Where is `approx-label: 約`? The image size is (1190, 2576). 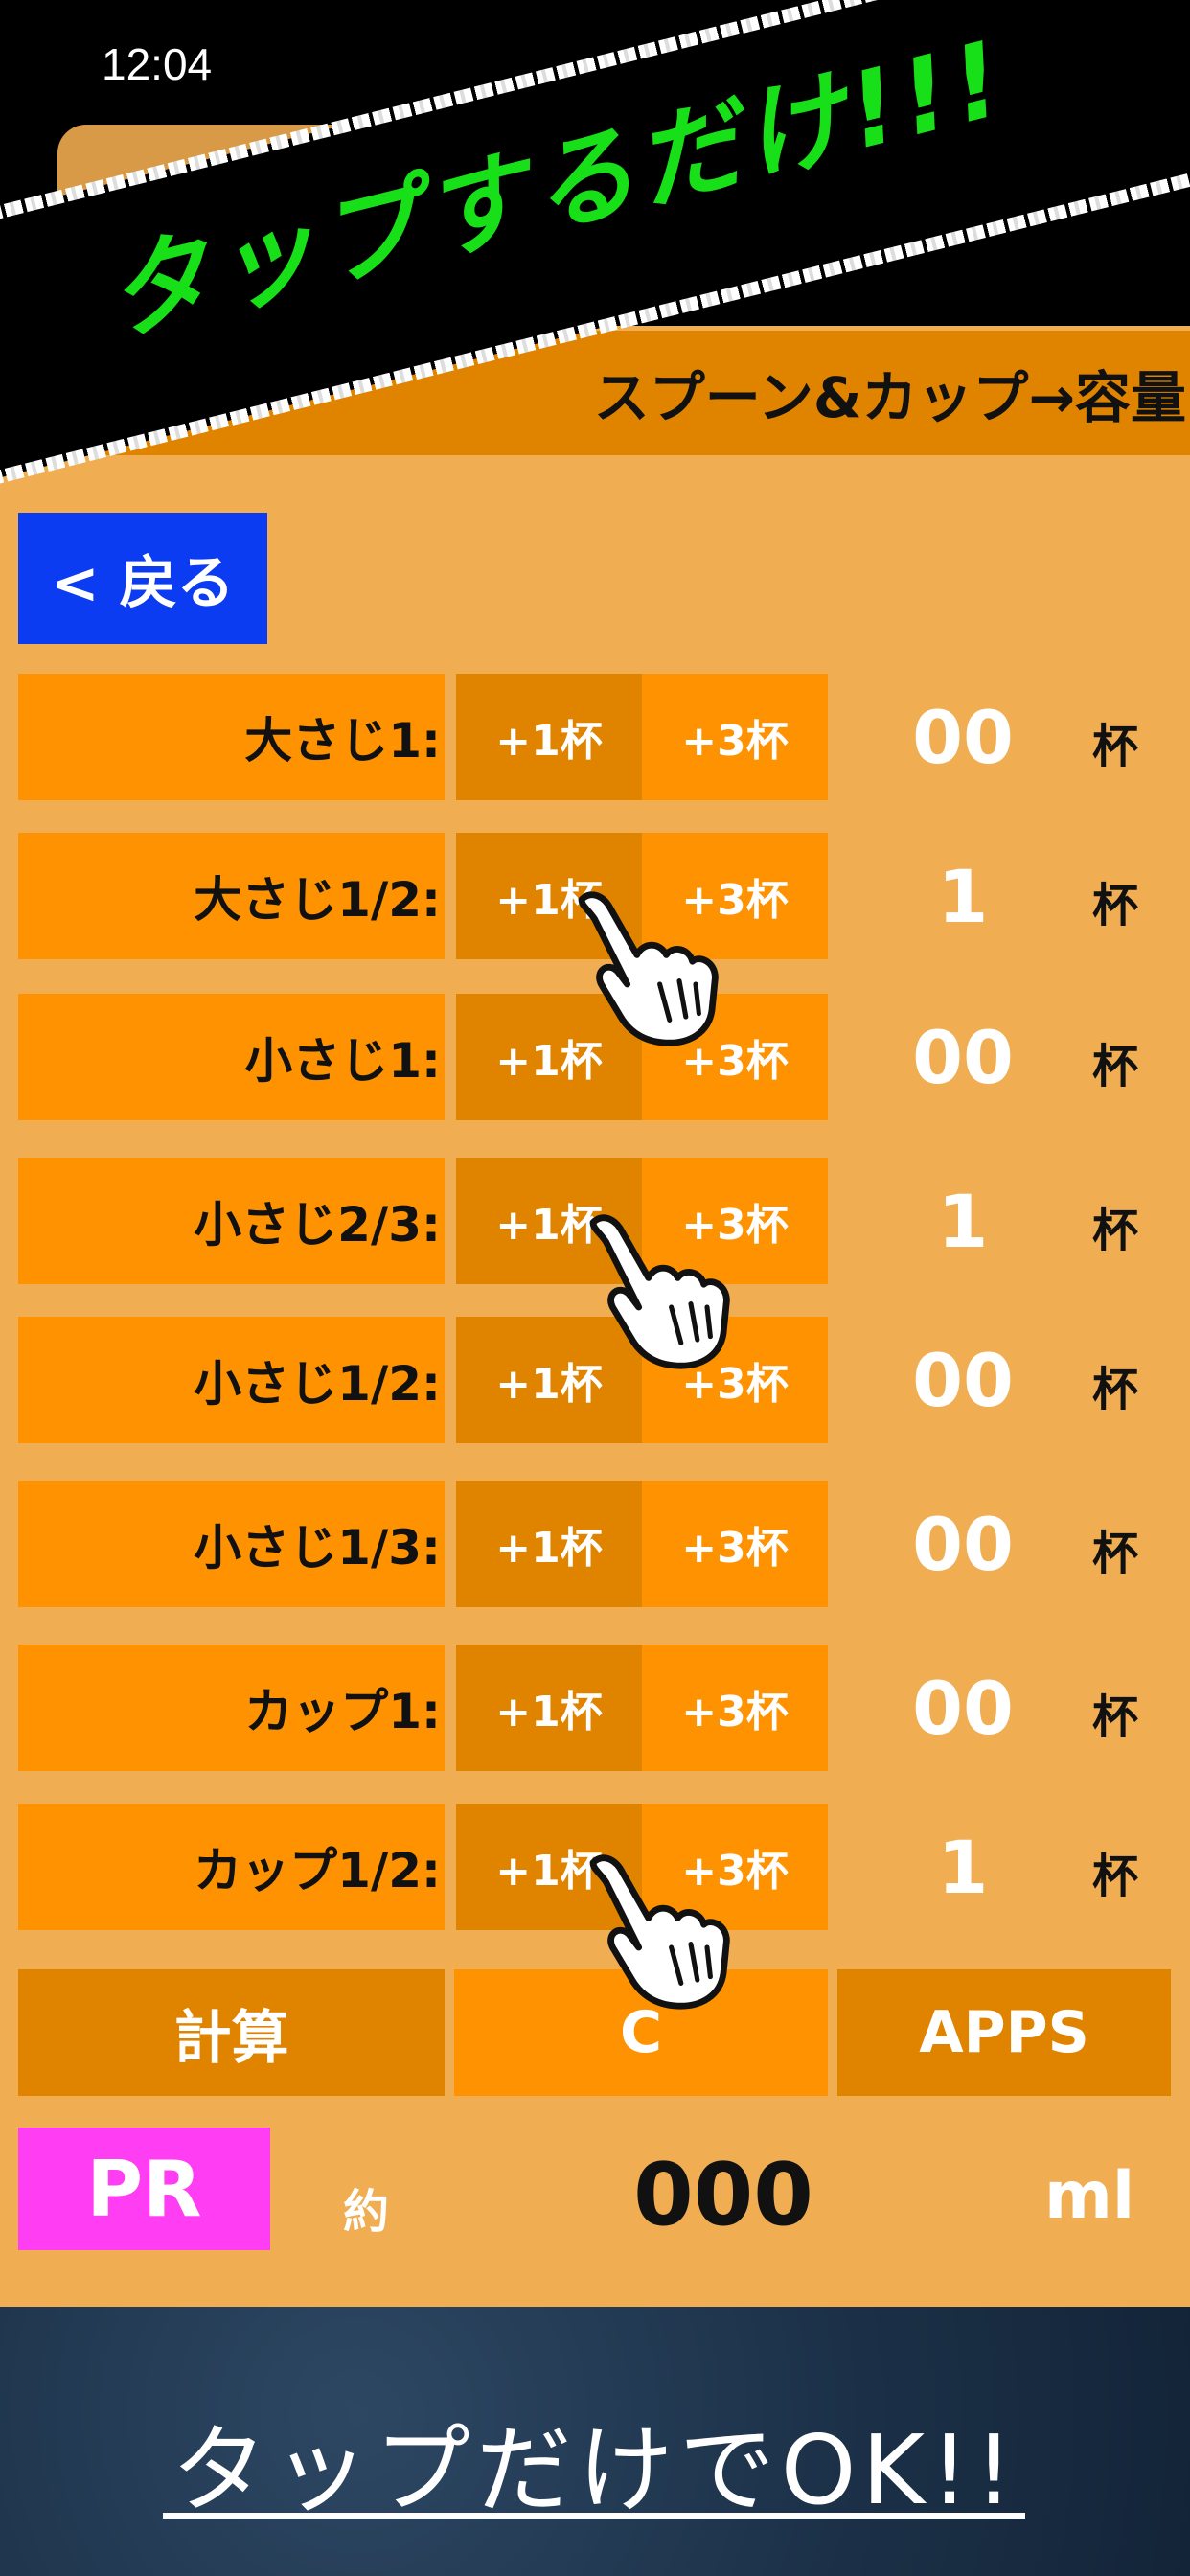 approx-label: 約 is located at coordinates (366, 2212).